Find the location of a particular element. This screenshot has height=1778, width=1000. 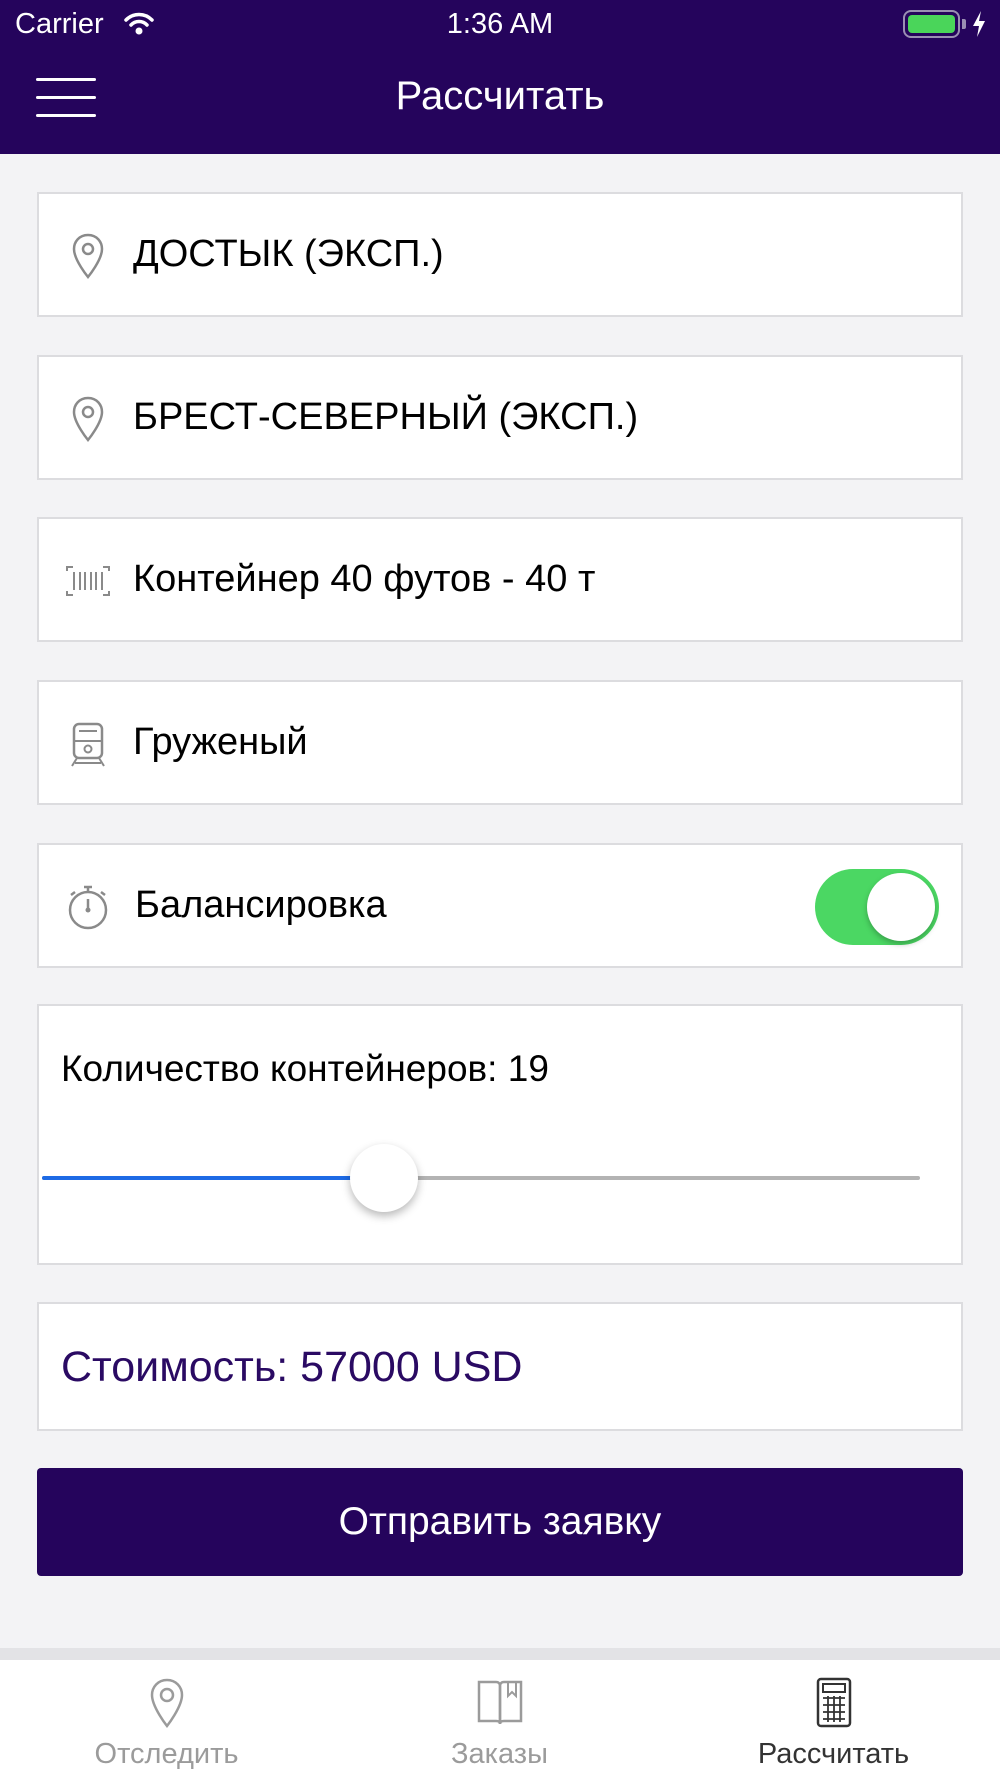

battery-icon is located at coordinates (931, 24).